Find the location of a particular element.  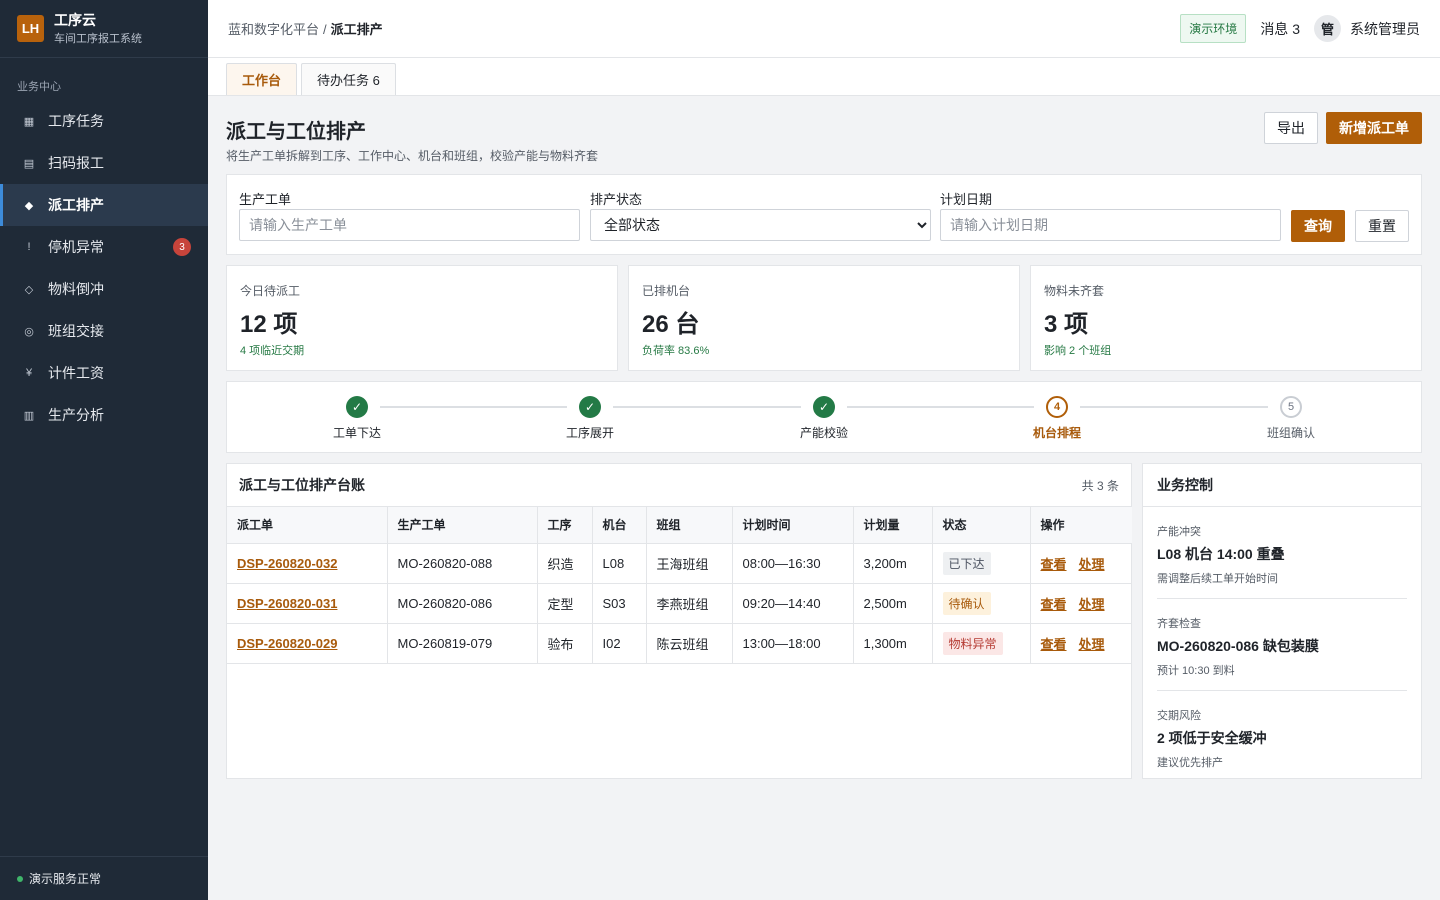

stat-label: 物料未齐套 is located at coordinates (1074, 291).